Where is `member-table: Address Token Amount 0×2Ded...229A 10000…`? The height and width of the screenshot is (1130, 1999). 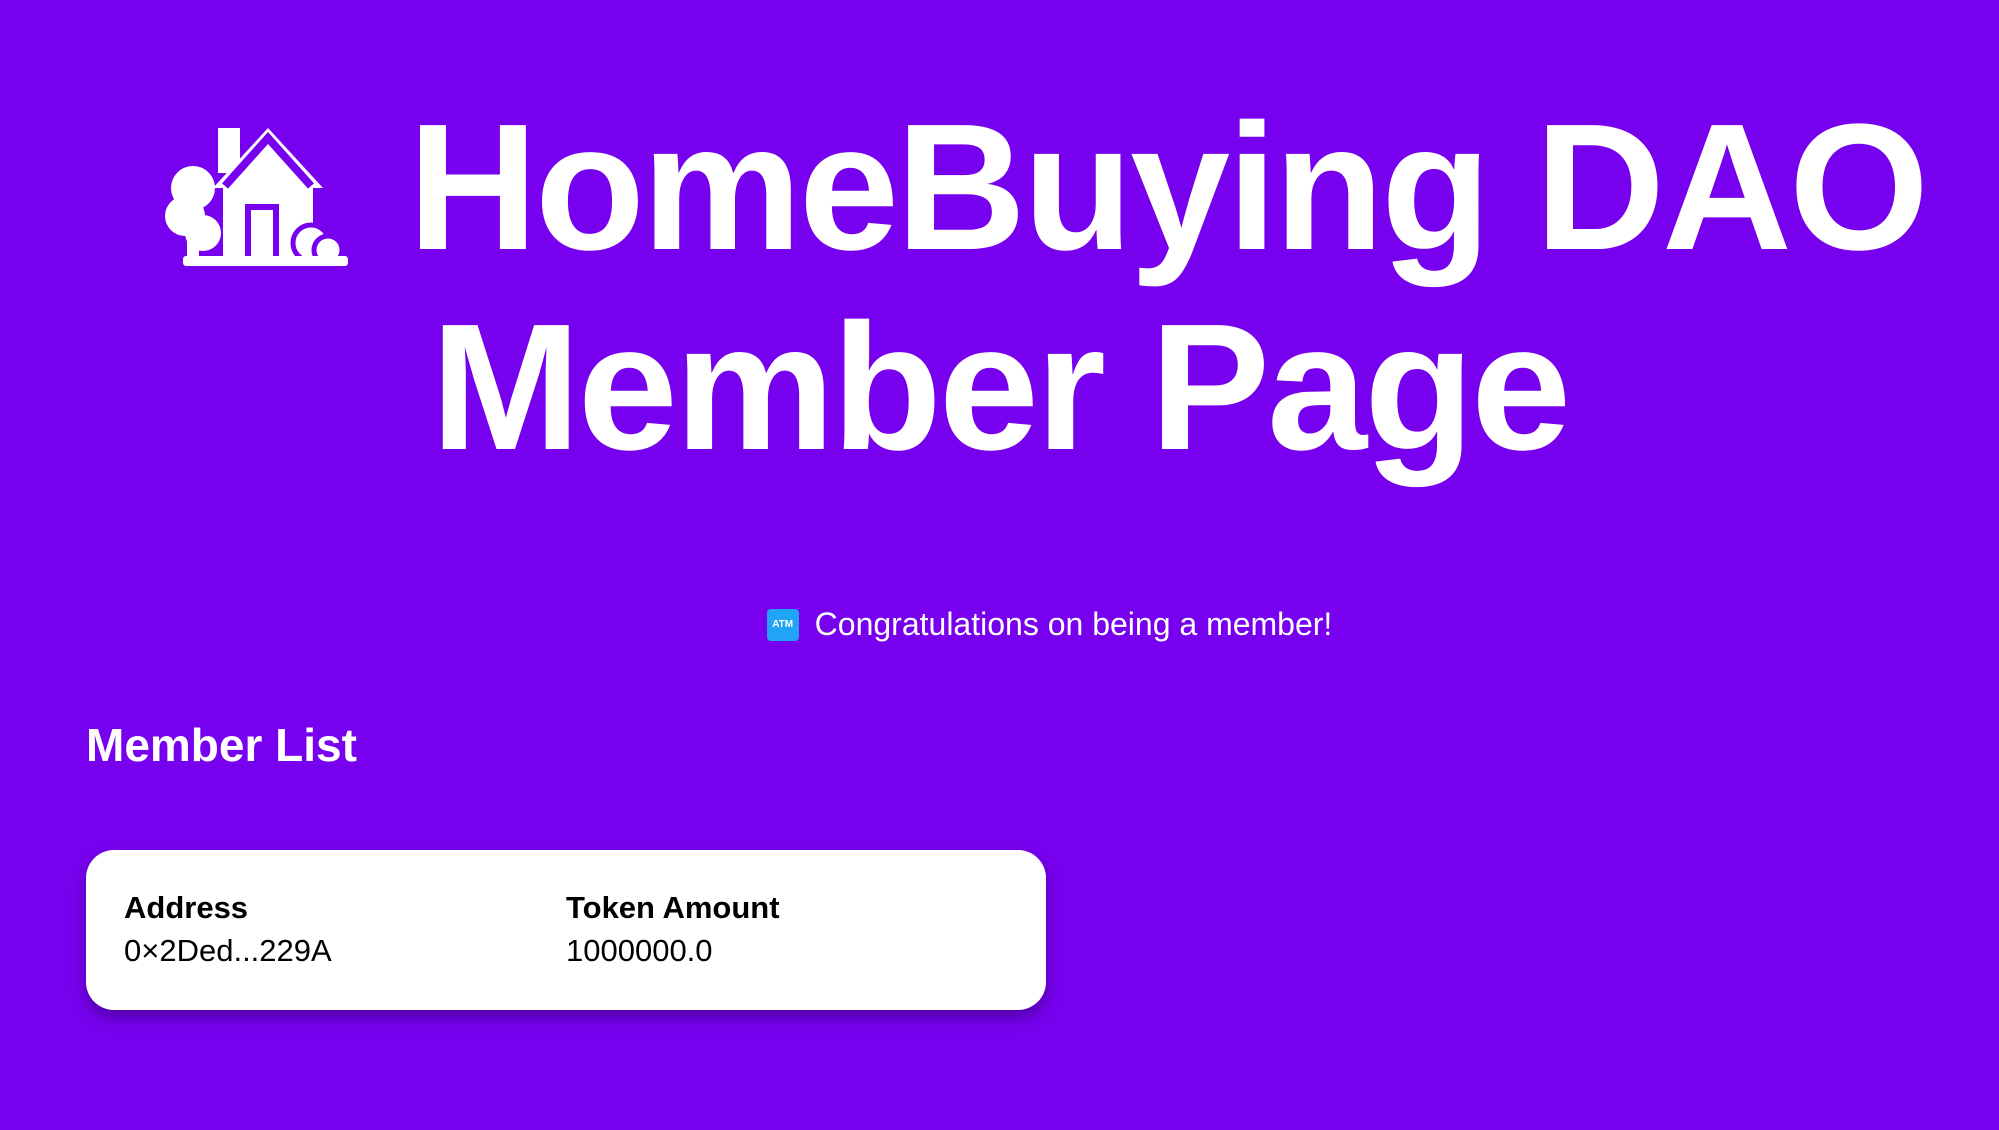
member-table: Address Token Amount 0×2Ded...229A 10000… is located at coordinates (566, 930).